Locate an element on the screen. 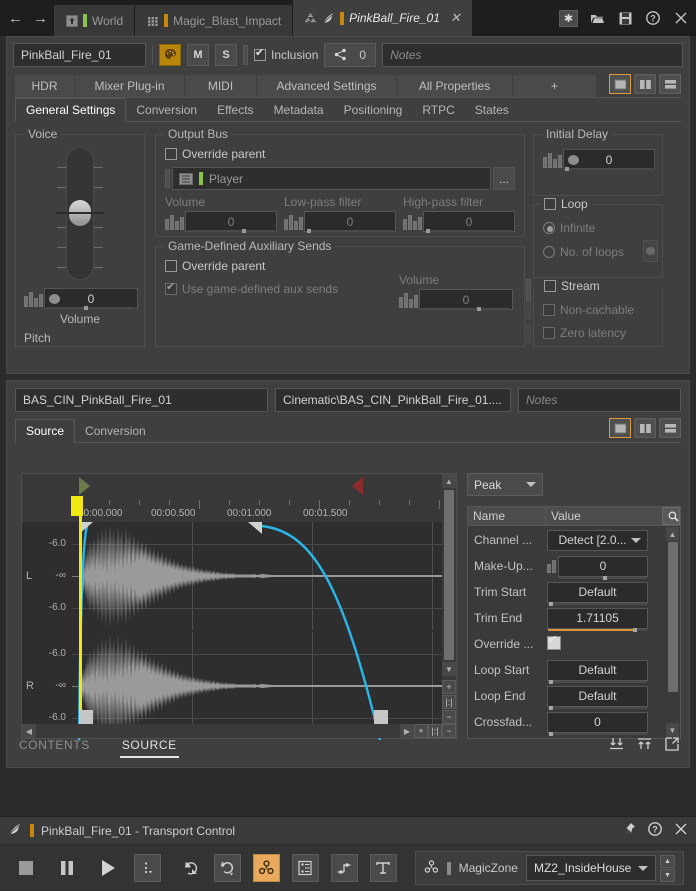 This screenshot has height=891, width=696. tab-add: + is located at coordinates (555, 86).